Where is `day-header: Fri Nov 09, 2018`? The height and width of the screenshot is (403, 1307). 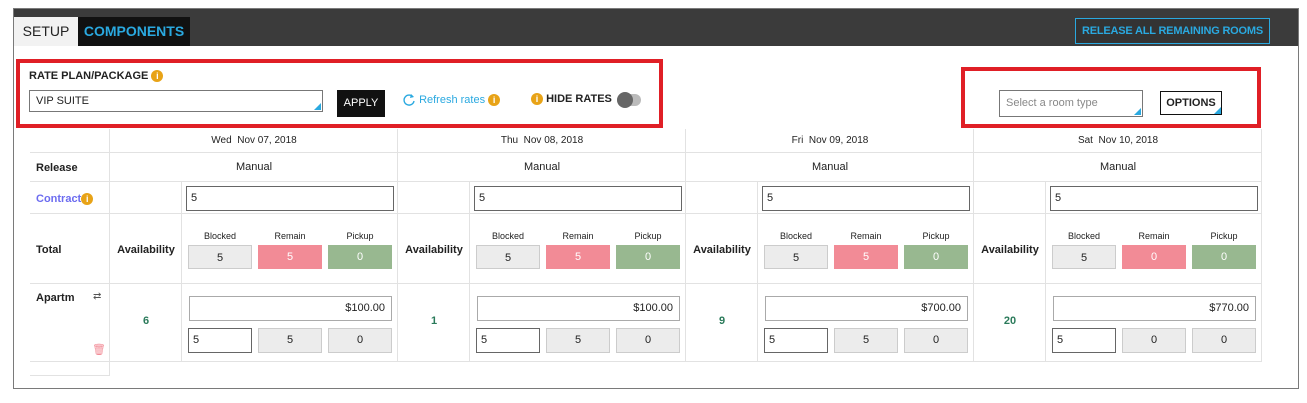 day-header: Fri Nov 09, 2018 is located at coordinates (830, 140).